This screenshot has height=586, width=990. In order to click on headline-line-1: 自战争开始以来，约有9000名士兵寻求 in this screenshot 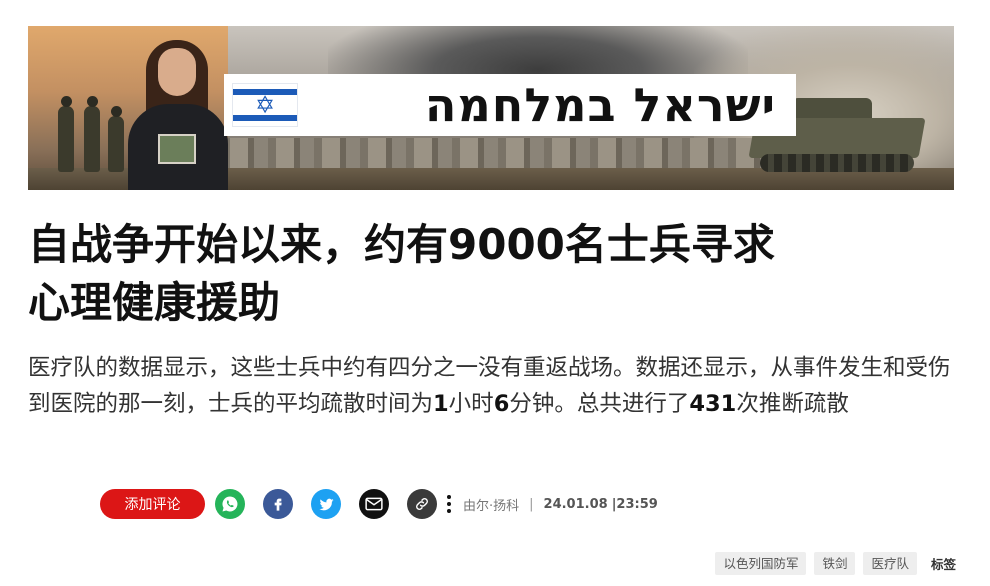, I will do `click(401, 244)`.